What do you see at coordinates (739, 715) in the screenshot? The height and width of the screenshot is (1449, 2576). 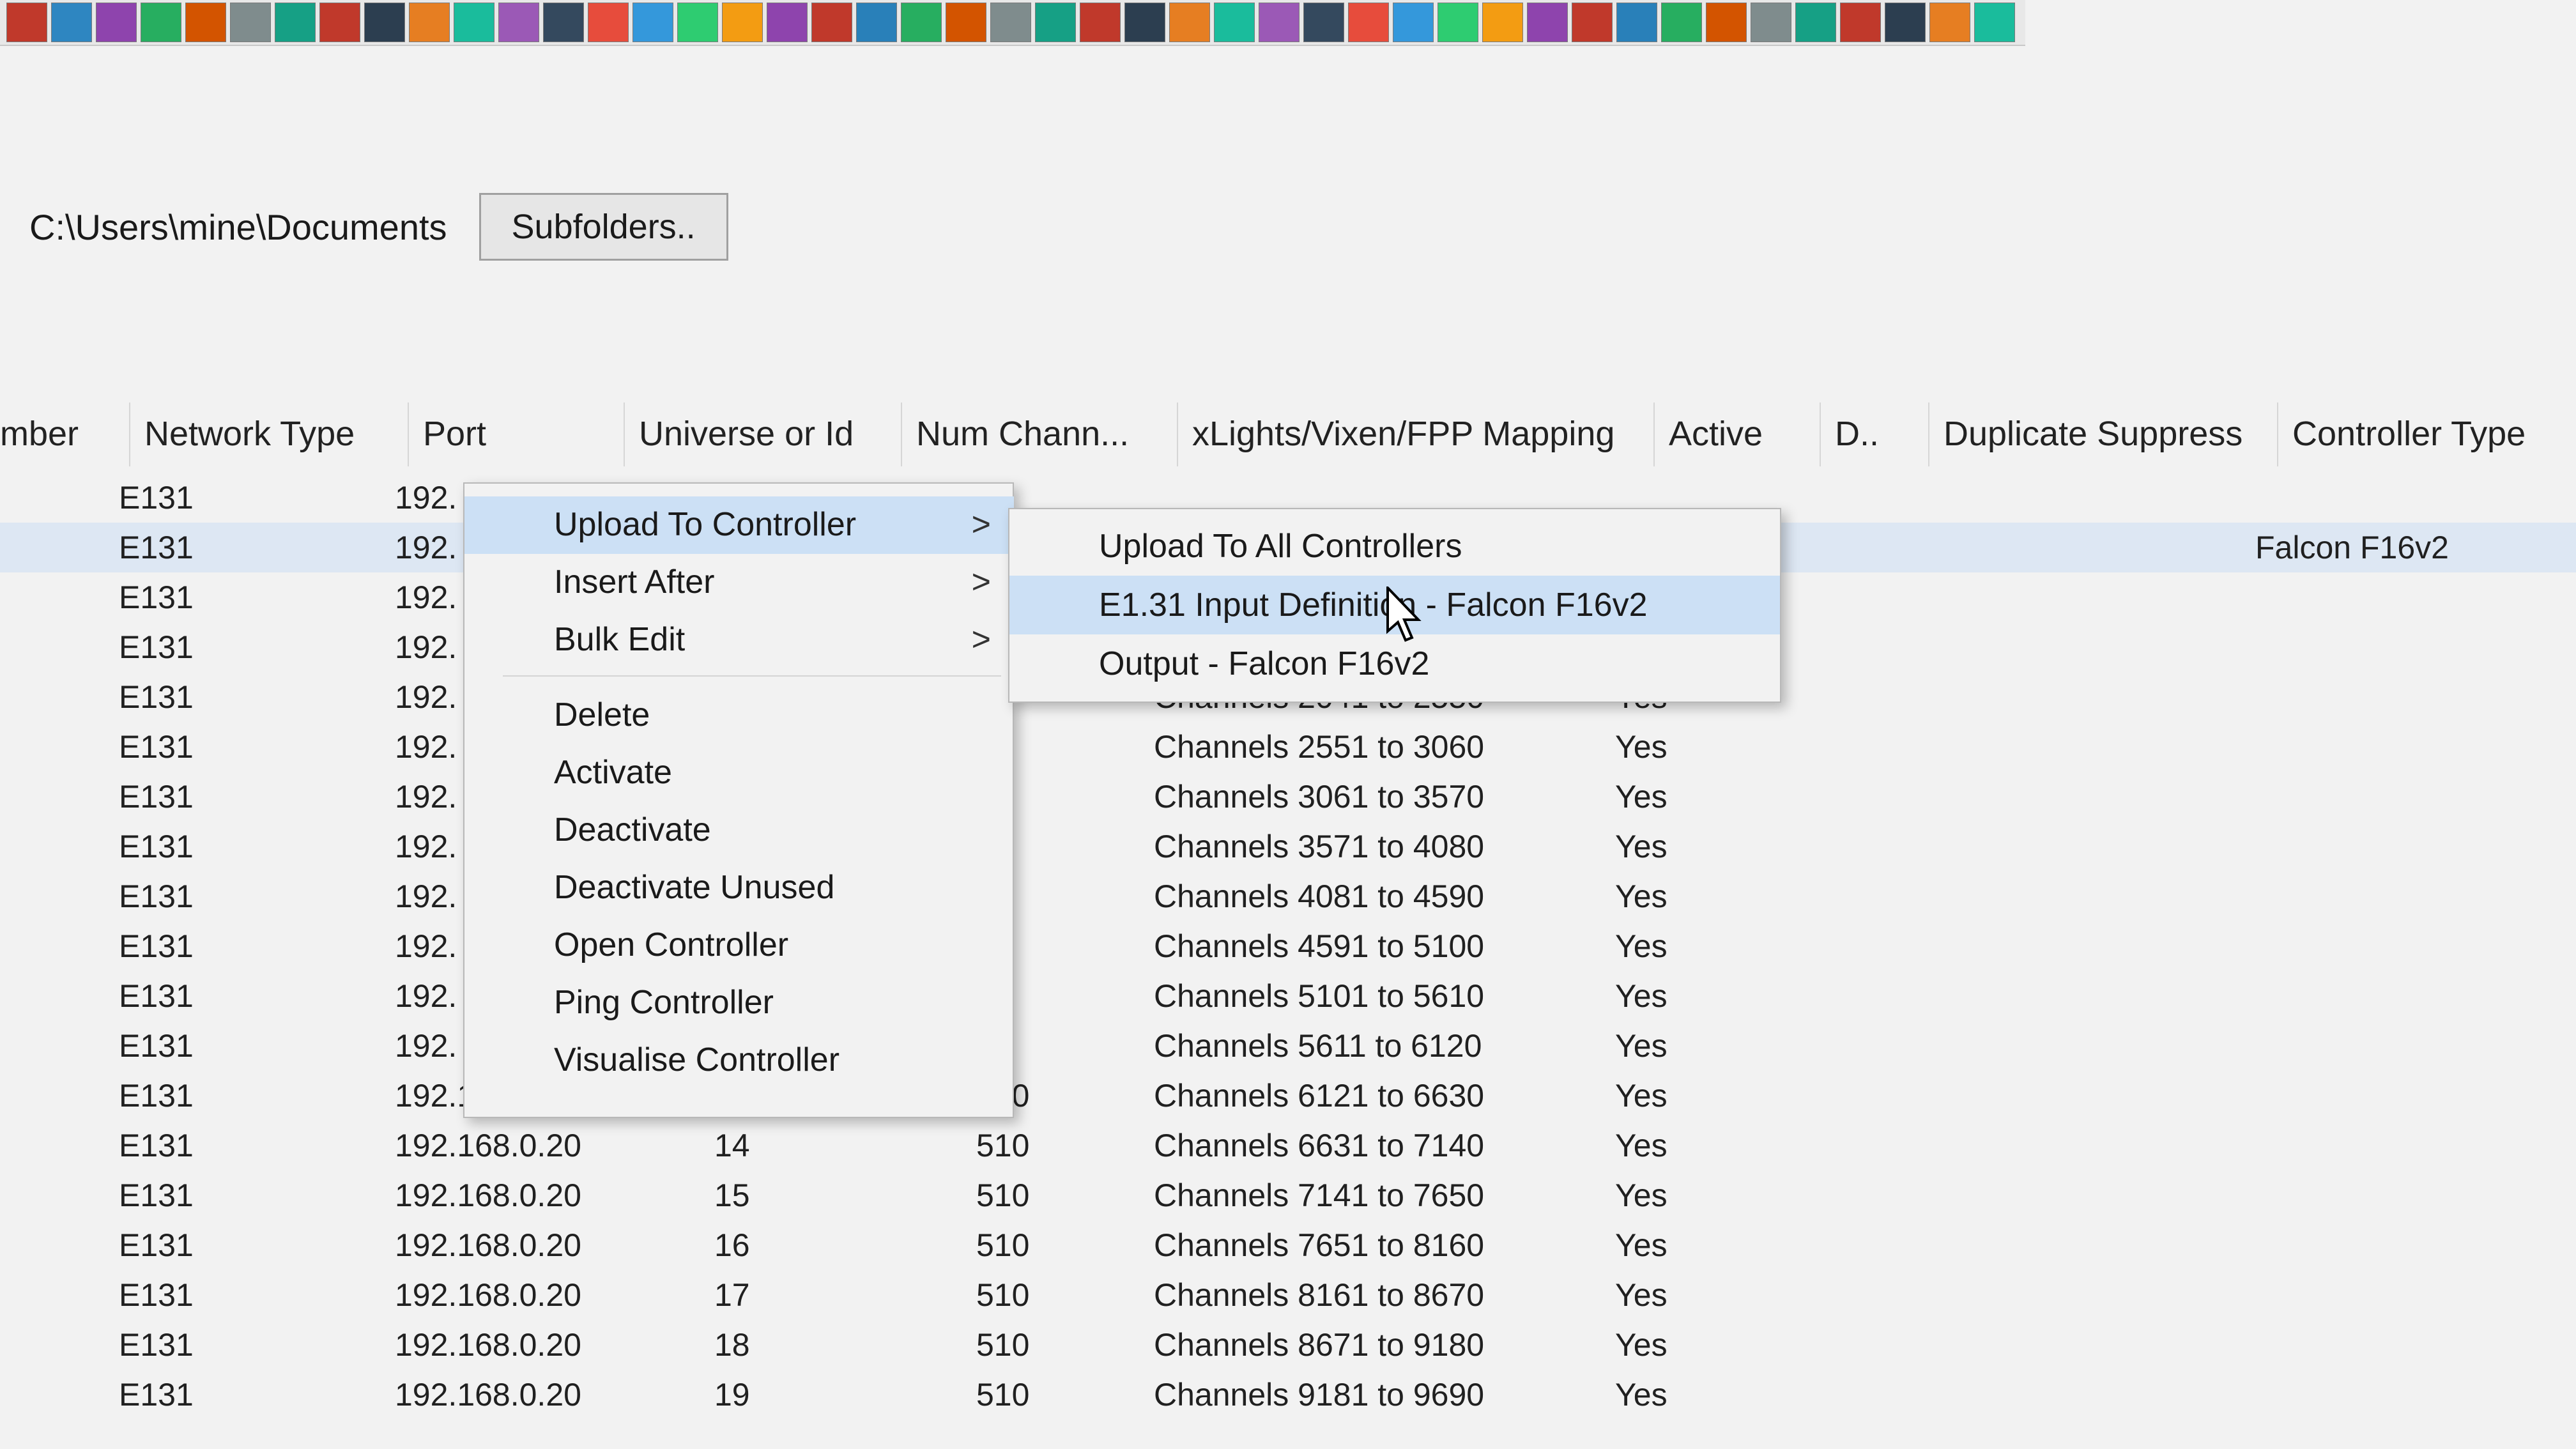 I see `menu-item-delete: Delete` at bounding box center [739, 715].